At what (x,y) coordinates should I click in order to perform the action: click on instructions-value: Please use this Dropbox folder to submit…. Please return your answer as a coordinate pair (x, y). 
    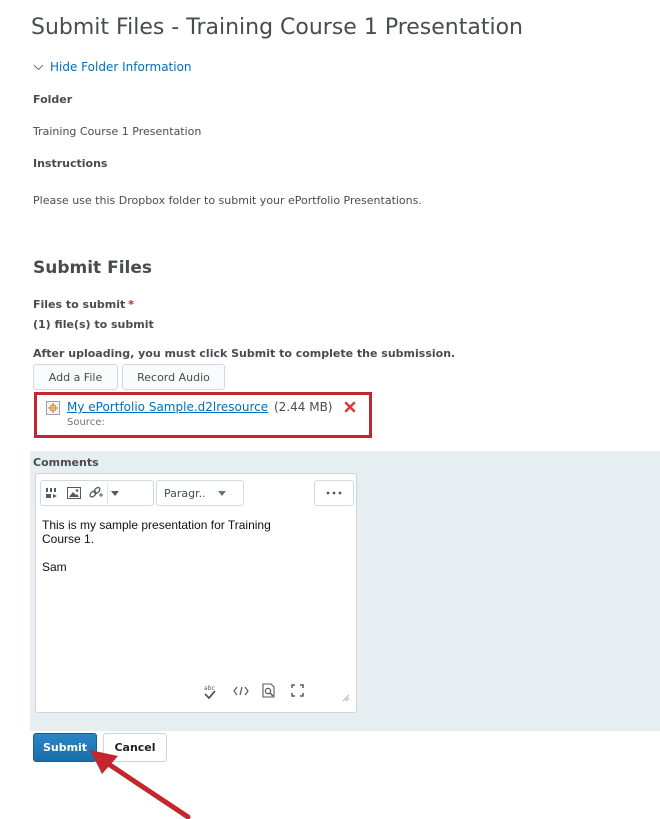
    Looking at the image, I should click on (227, 200).